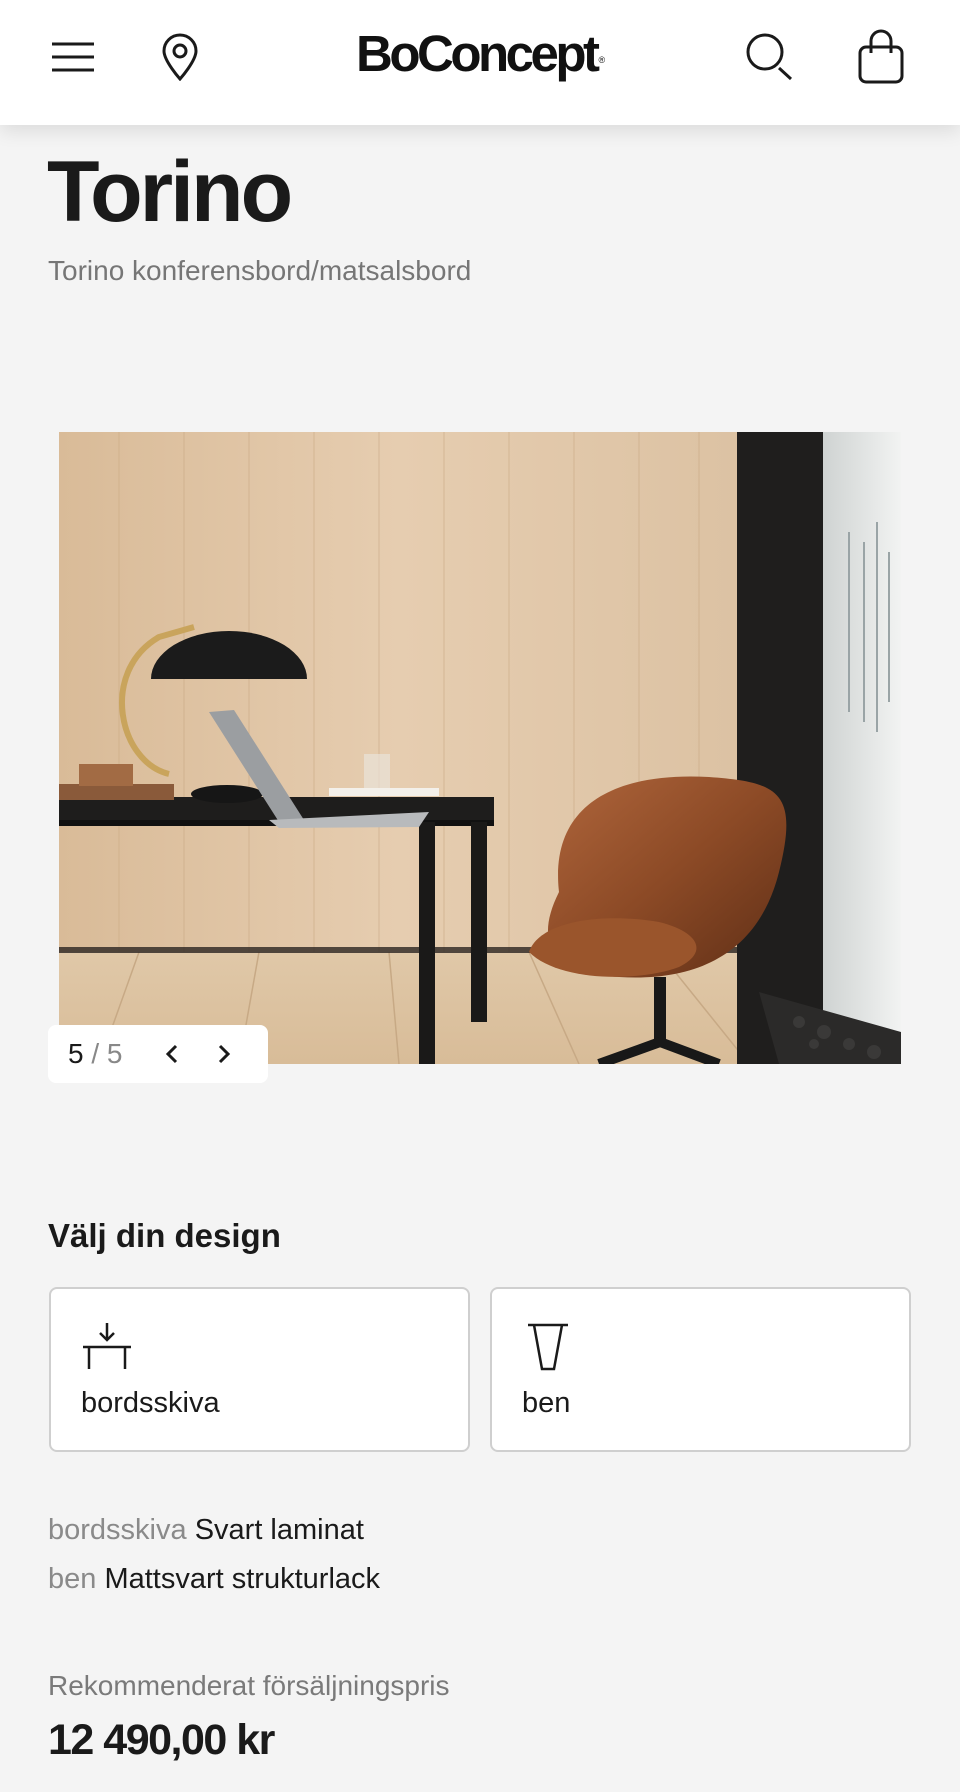  I want to click on search-icon, so click(770, 57).